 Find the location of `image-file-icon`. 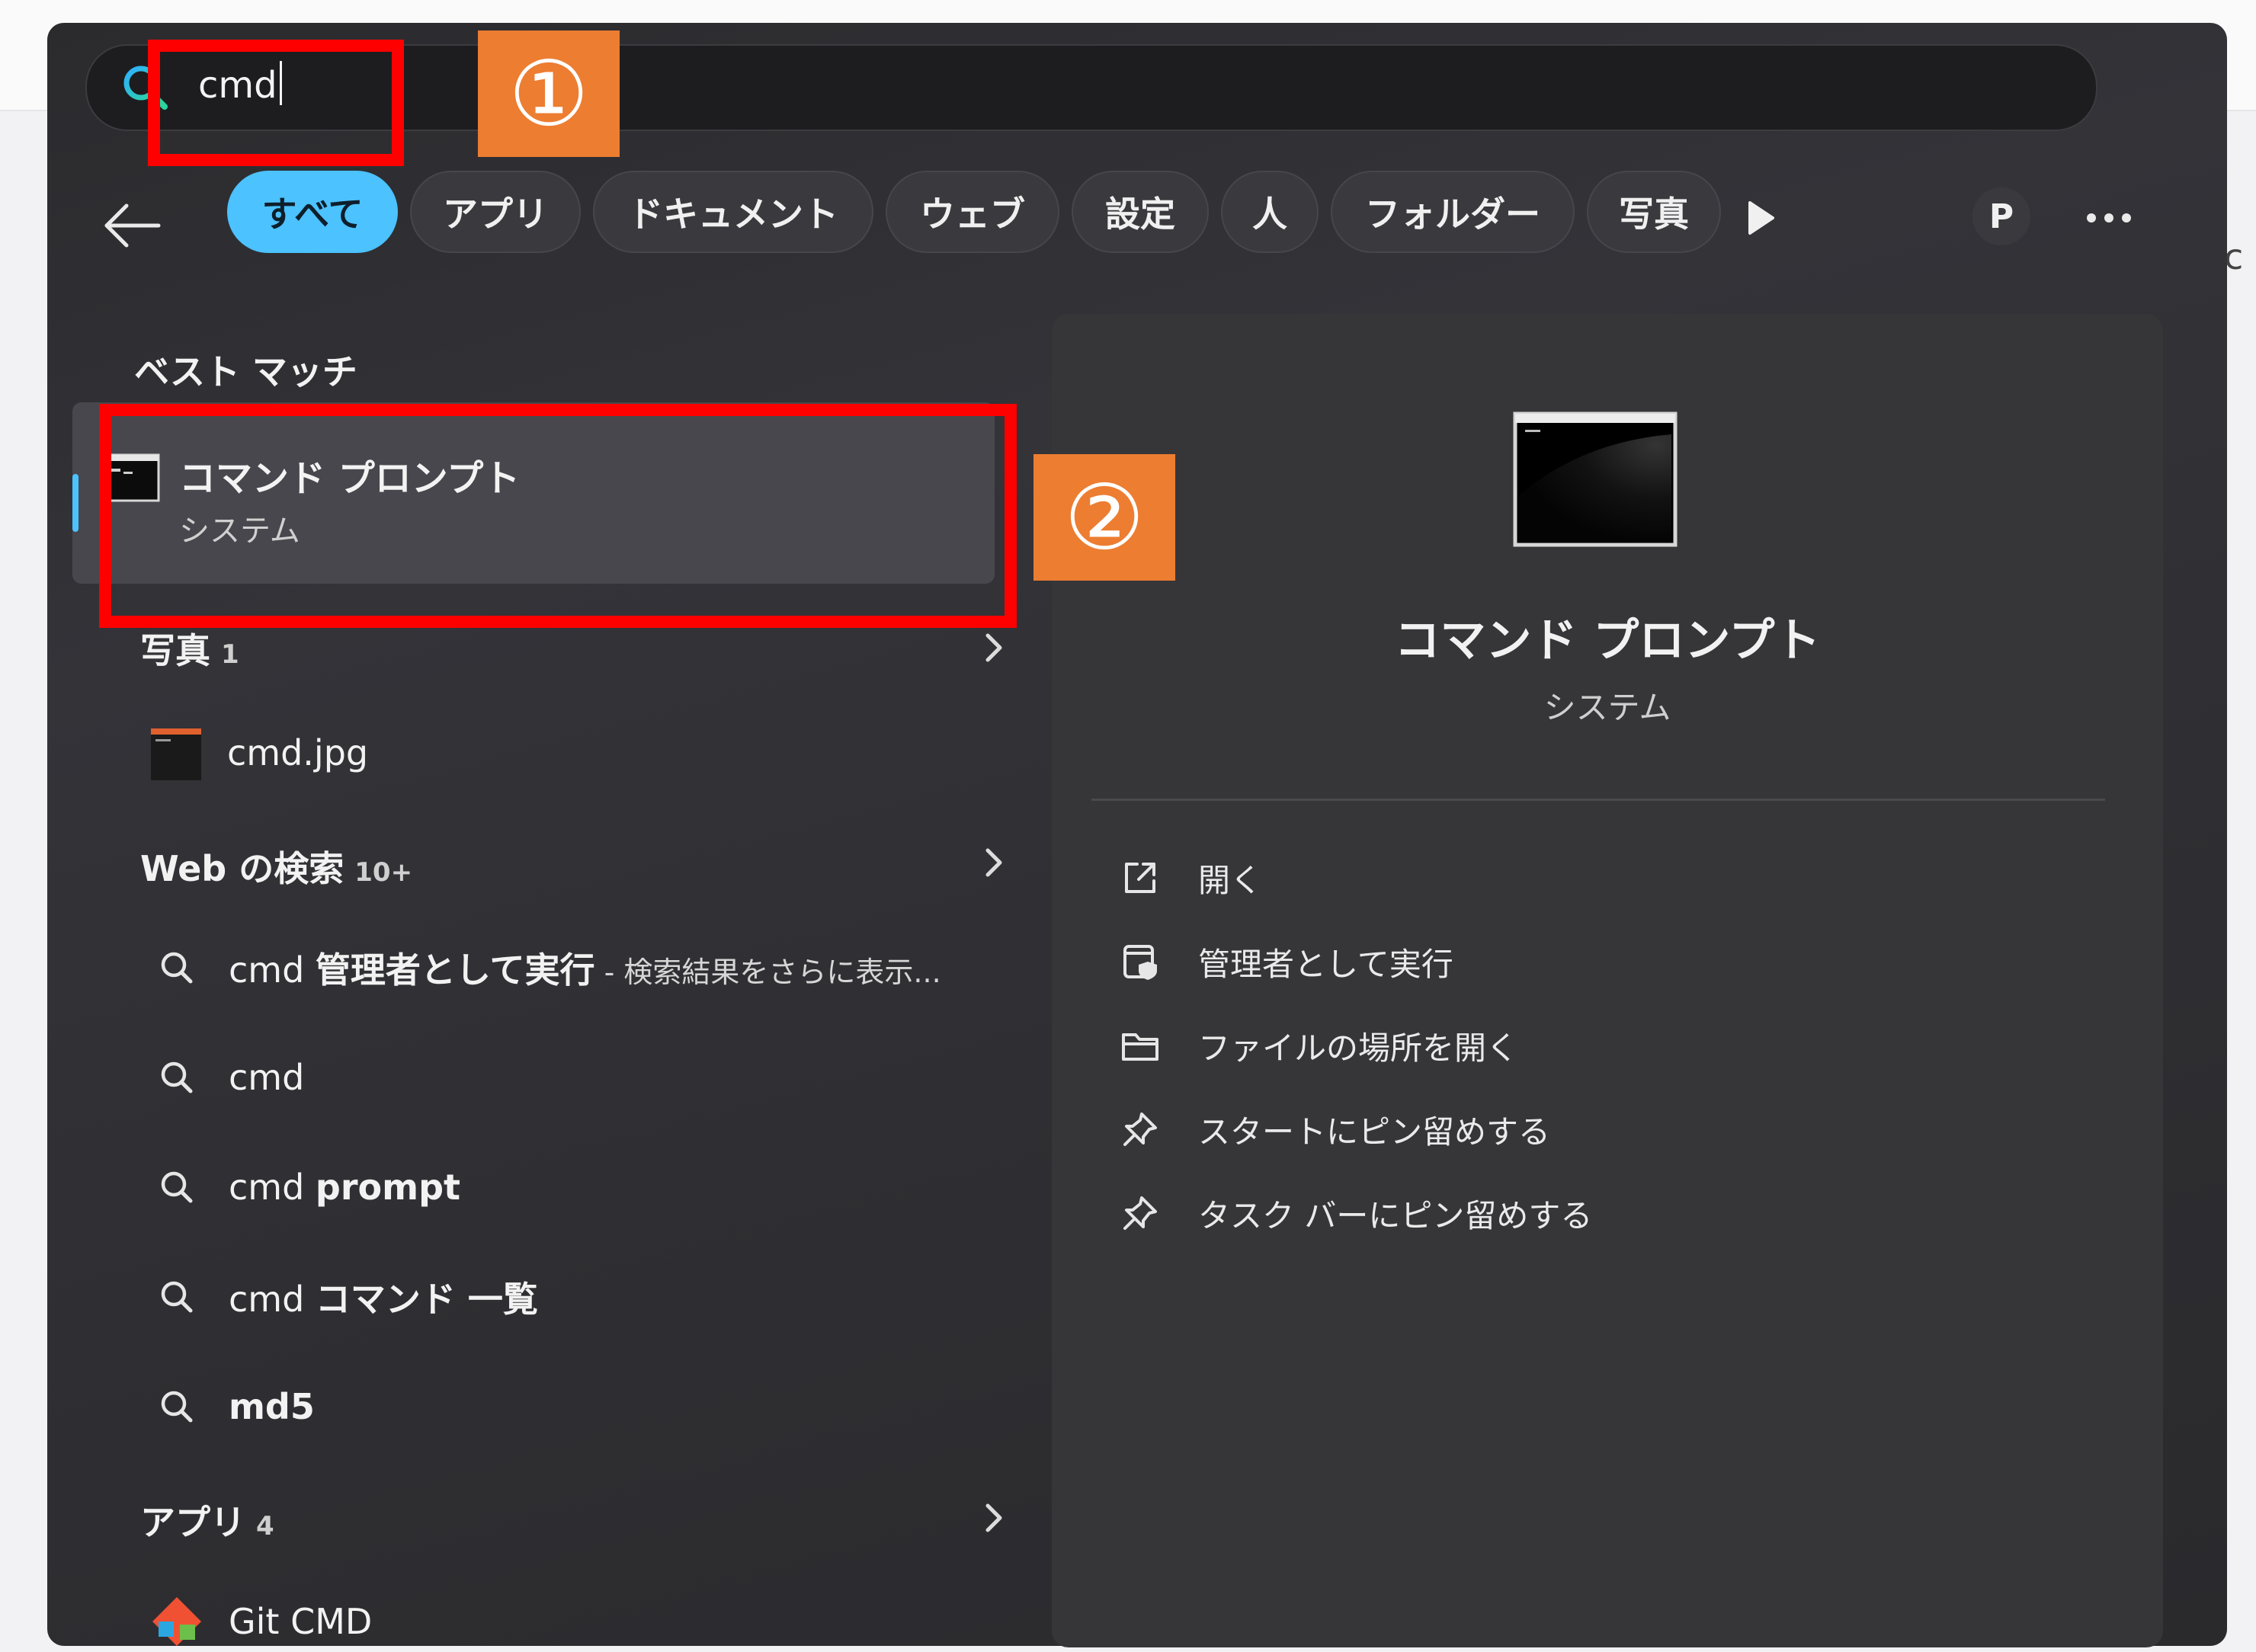

image-file-icon is located at coordinates (176, 754).